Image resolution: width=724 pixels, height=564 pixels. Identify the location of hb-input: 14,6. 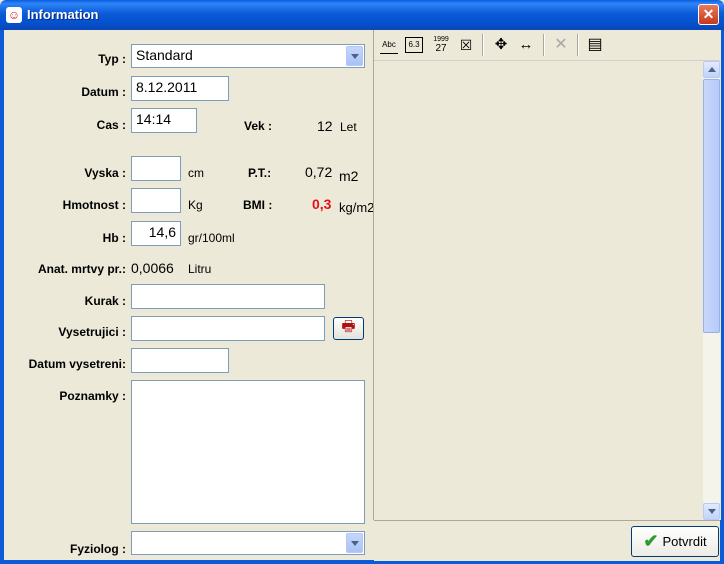
(156, 233).